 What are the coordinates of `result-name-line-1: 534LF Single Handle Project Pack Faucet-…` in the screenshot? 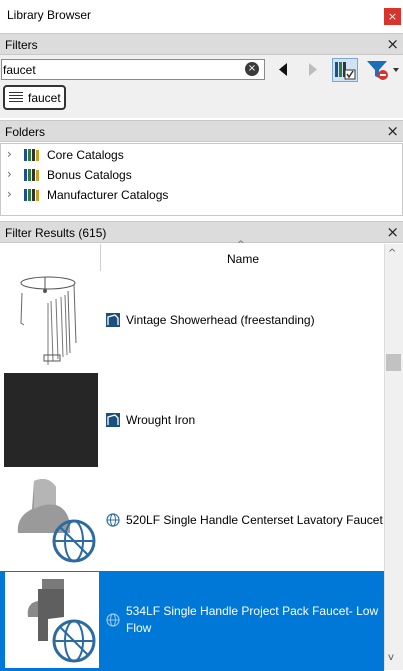 It's located at (252, 611).